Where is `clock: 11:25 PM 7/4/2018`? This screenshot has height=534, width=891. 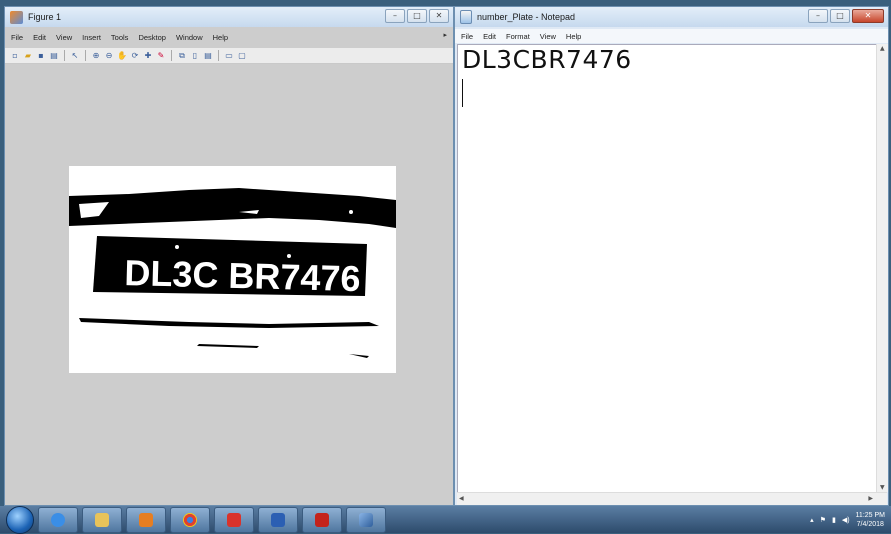
clock: 11:25 PM 7/4/2018 is located at coordinates (870, 520).